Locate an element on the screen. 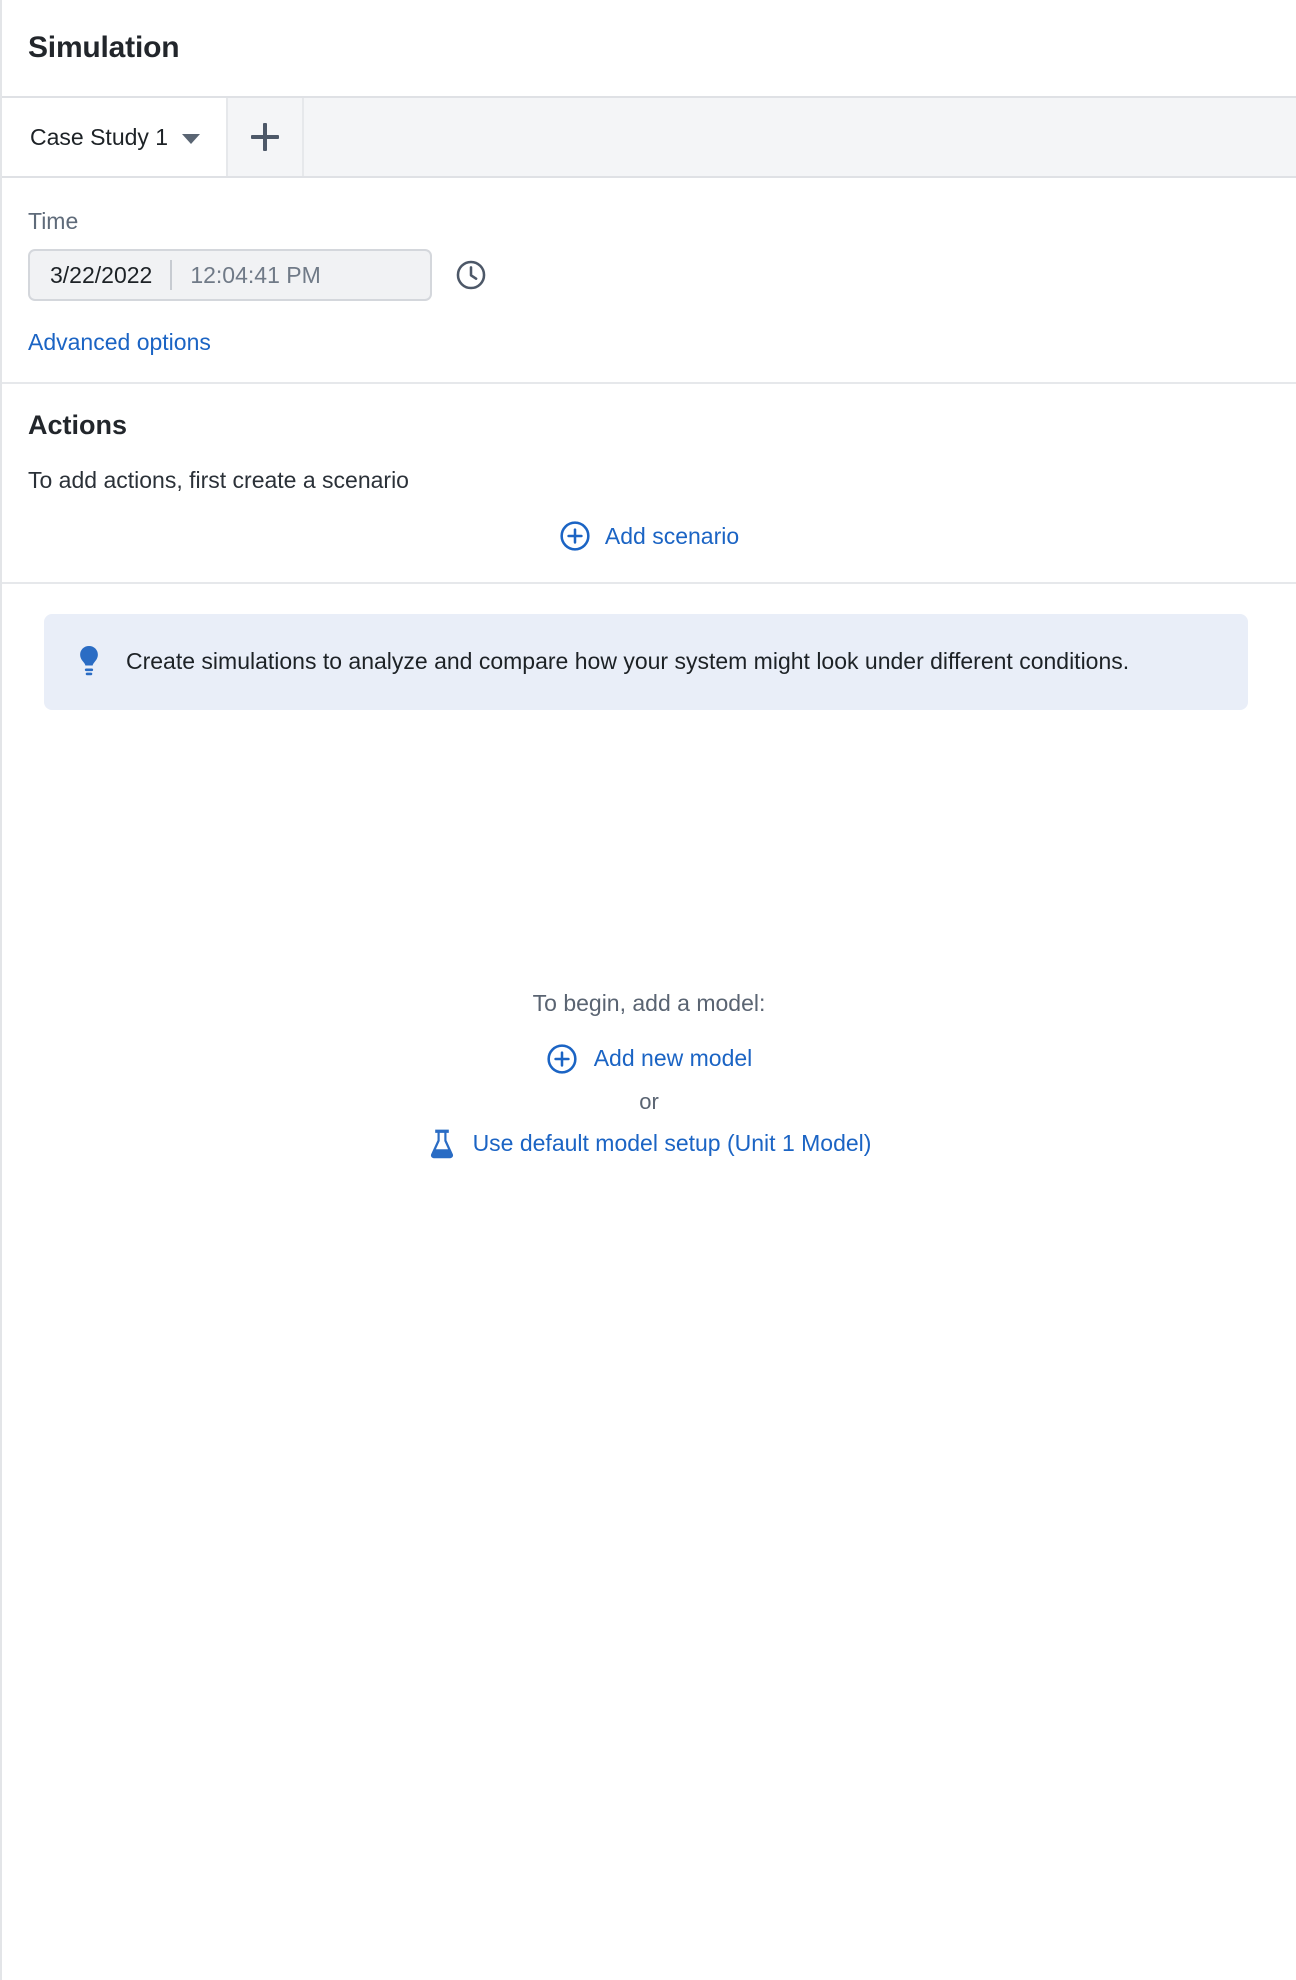  tab-label: Case Study 1 is located at coordinates (99, 136).